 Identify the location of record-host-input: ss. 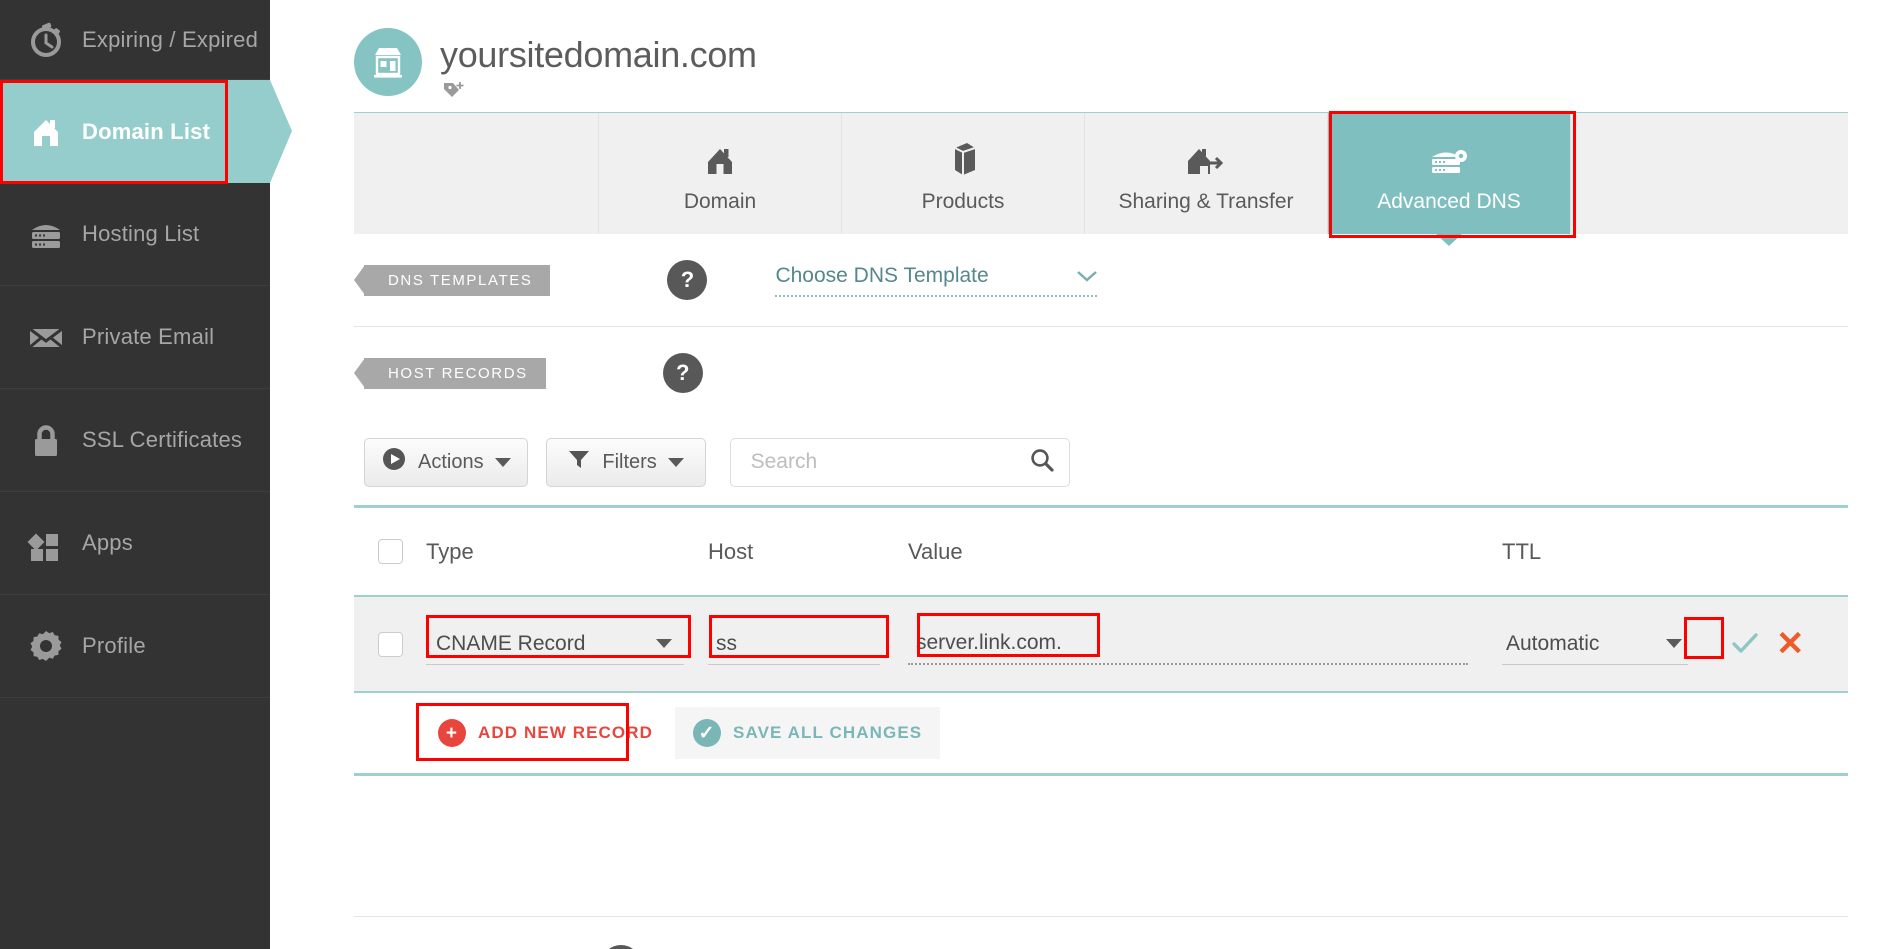
(794, 644).